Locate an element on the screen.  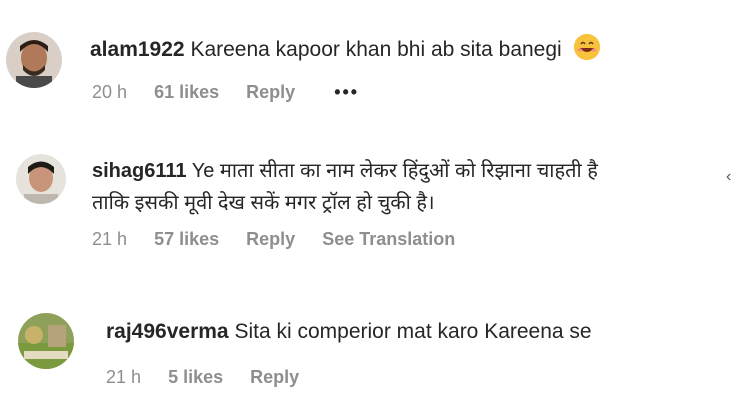
comment-meta: 21 h 57 likes Reply See Translation is located at coordinates (284, 239).